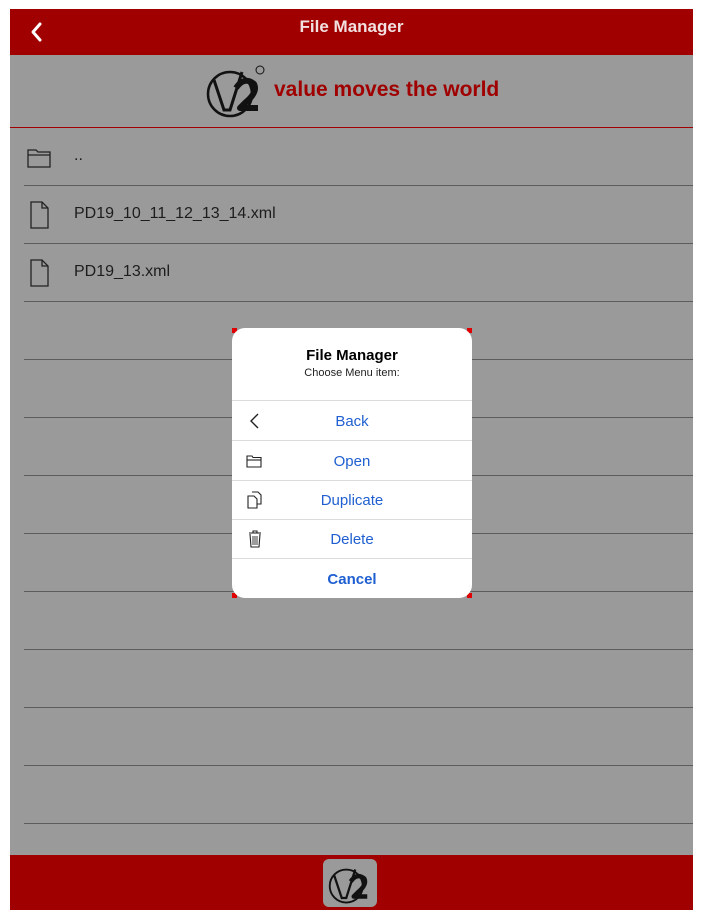 This screenshot has height=910, width=703. I want to click on list-item: PD19_13.xml, so click(358, 273).